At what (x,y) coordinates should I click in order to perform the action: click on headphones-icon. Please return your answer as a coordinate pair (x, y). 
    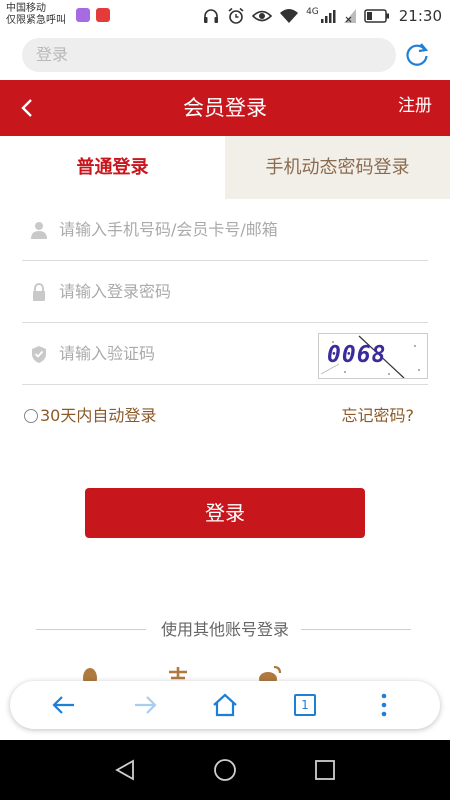
    Looking at the image, I should click on (211, 16).